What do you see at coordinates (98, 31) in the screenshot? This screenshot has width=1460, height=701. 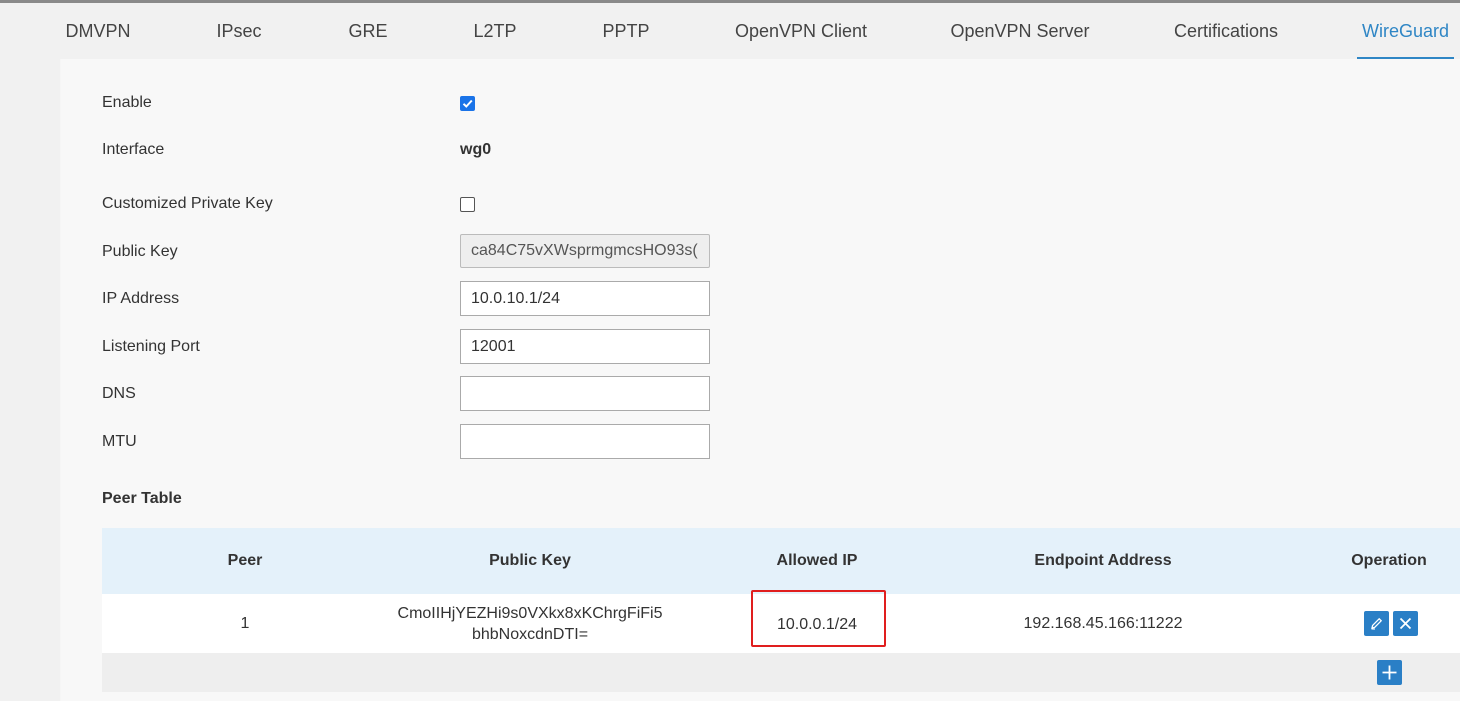 I see `tab-dmvpn: DMVPN` at bounding box center [98, 31].